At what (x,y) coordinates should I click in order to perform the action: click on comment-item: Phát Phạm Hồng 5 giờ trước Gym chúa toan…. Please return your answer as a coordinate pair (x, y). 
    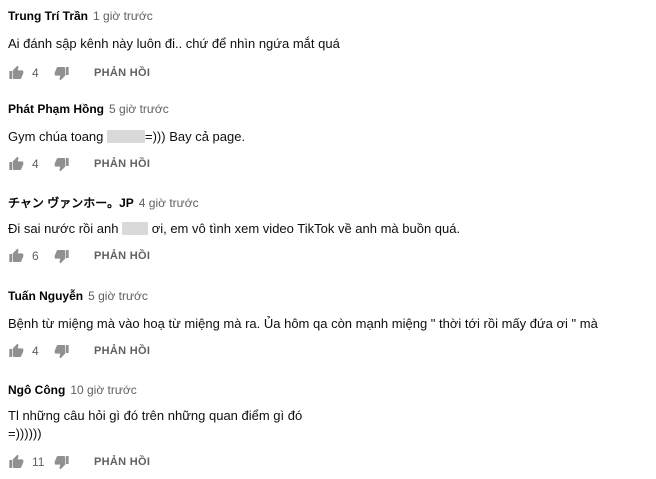
    Looking at the image, I should click on (330, 137).